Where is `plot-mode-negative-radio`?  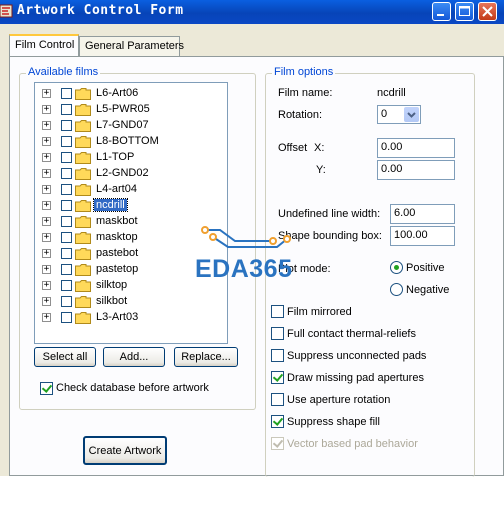
plot-mode-negative-radio is located at coordinates (396, 289).